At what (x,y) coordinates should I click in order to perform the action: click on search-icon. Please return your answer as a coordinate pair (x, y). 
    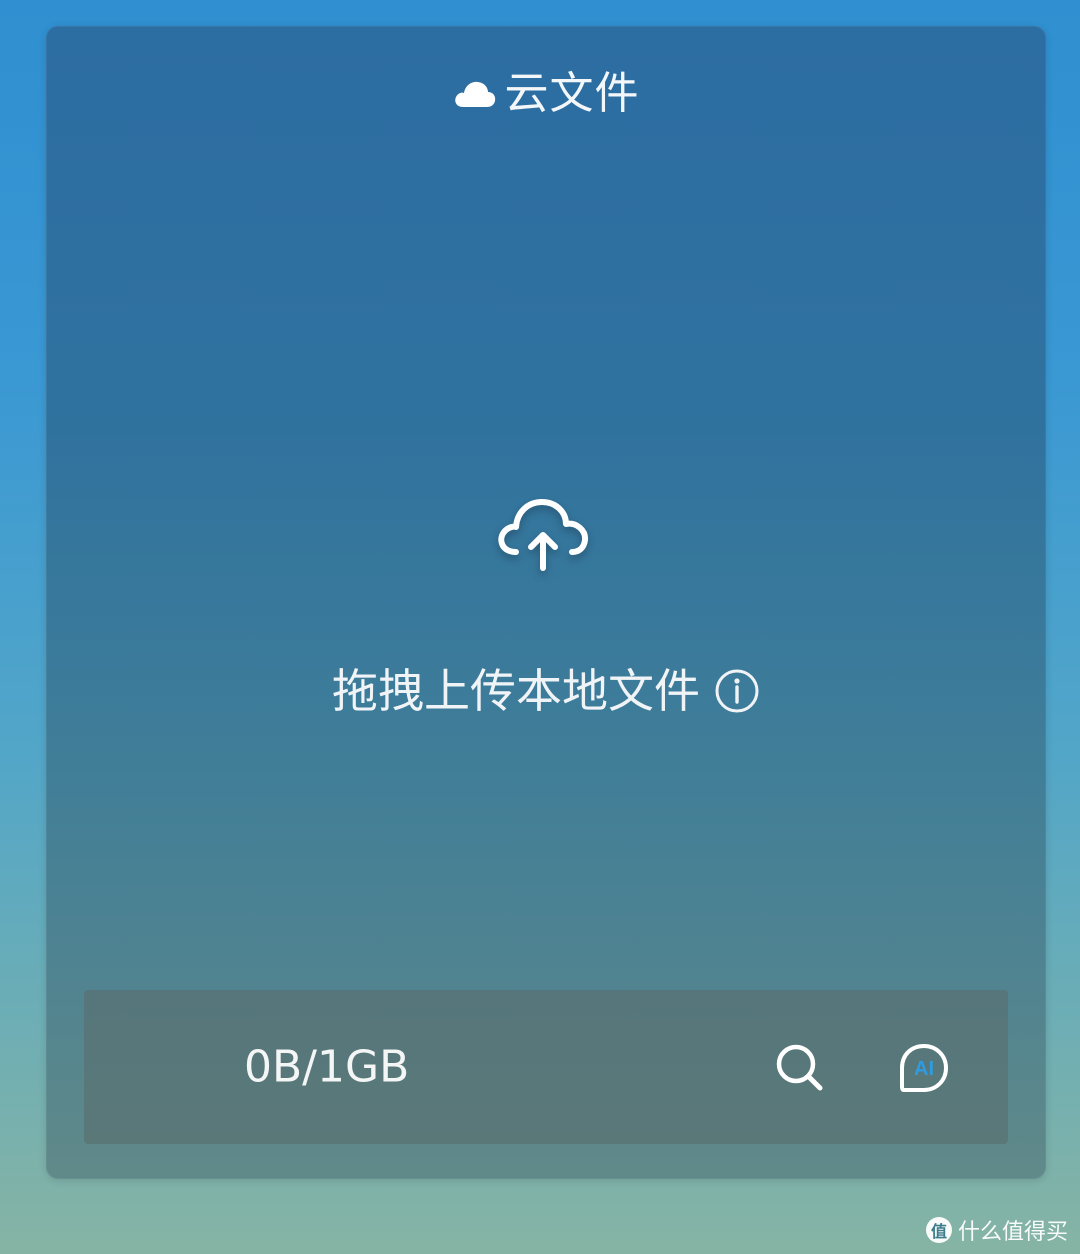
    Looking at the image, I should click on (799, 1067).